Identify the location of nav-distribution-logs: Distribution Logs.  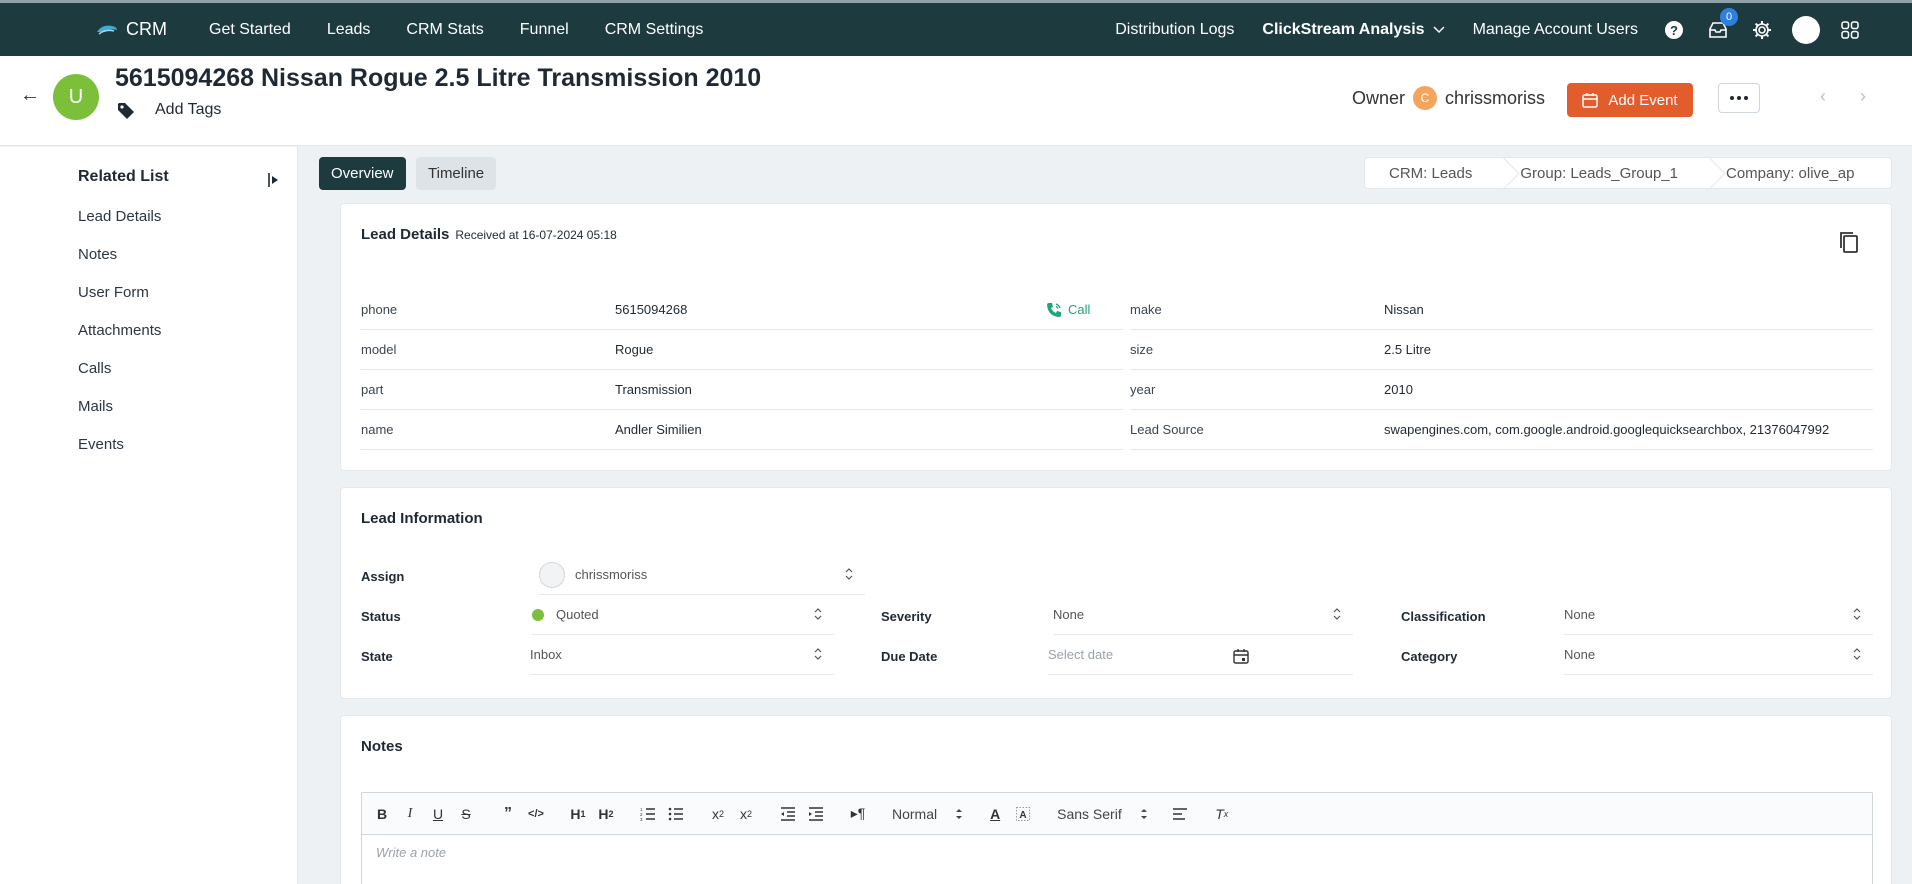
(1174, 30).